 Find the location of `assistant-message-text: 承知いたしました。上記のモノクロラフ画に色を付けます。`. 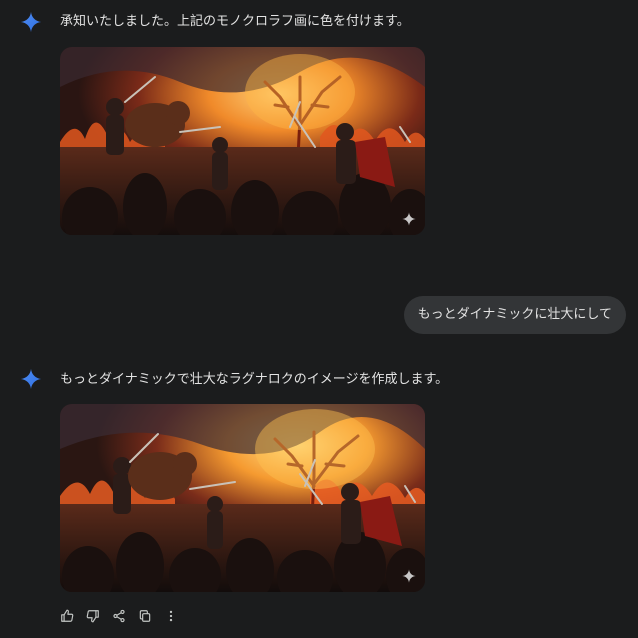

assistant-message-text: 承知いたしました。上記のモノクロラフ画に色を付けます。 is located at coordinates (235, 21).